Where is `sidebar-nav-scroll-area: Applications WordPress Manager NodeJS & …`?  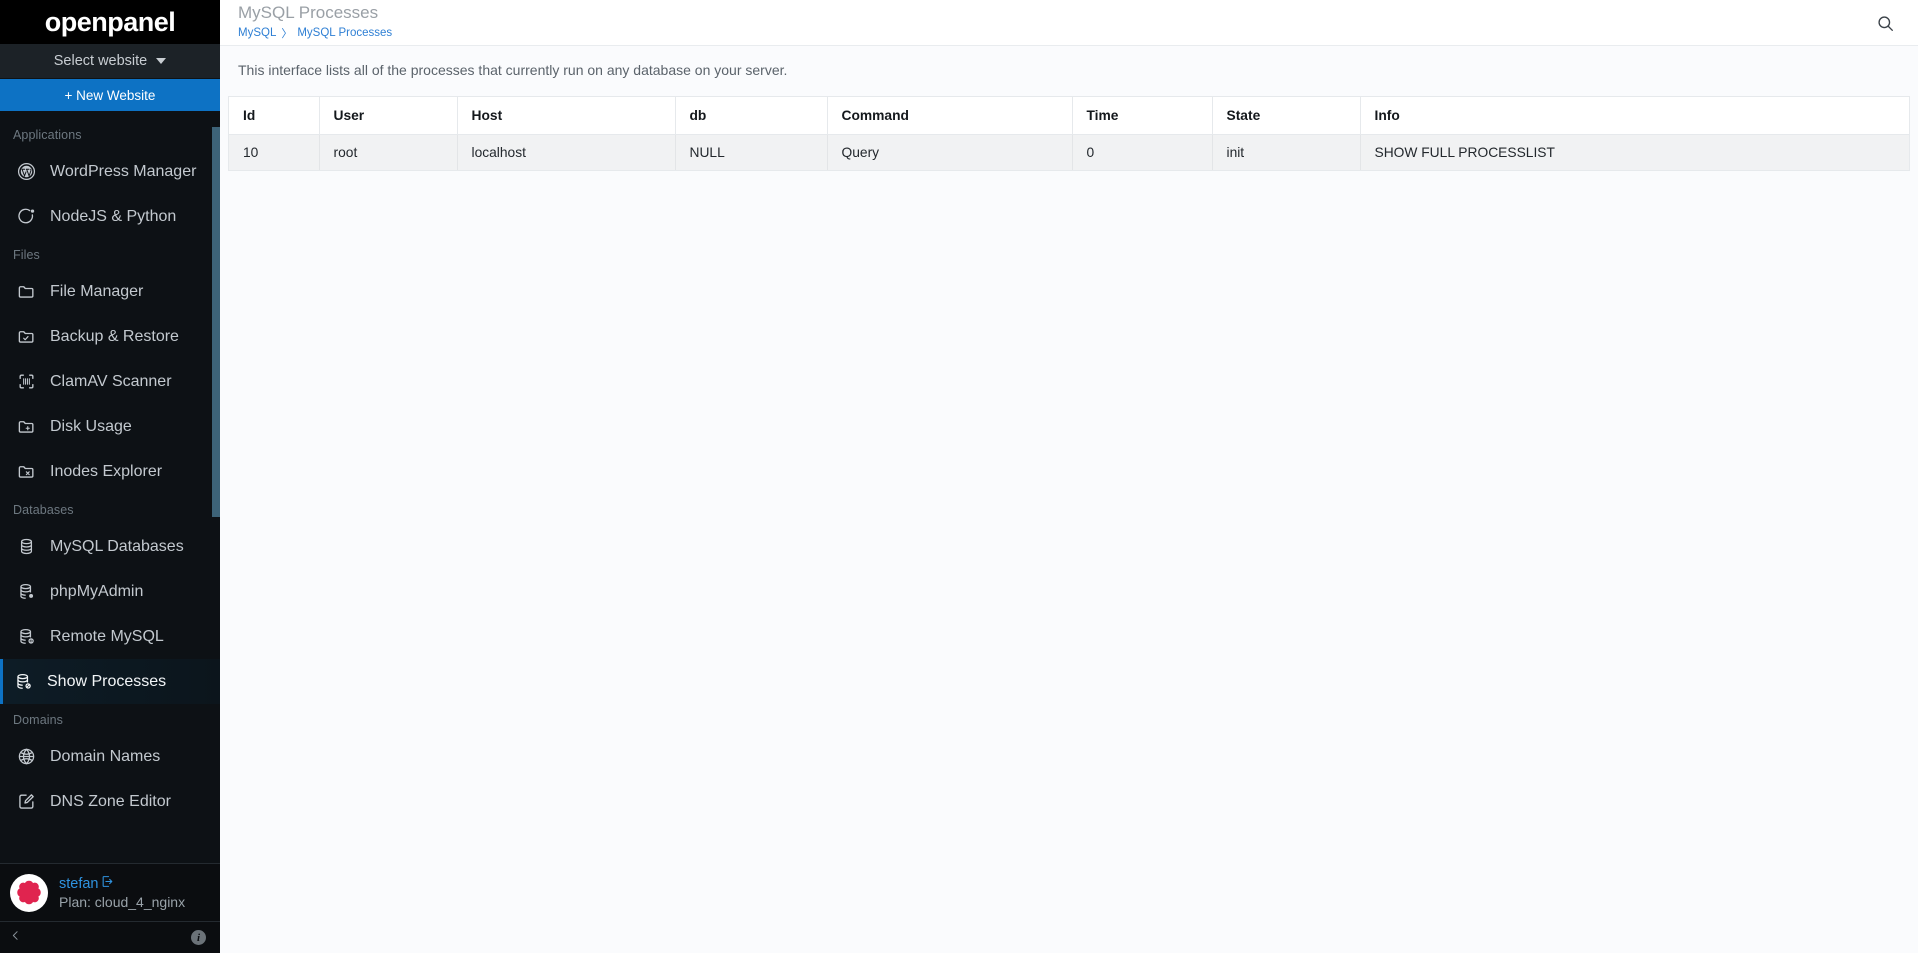
sidebar-nav-scroll-area: Applications WordPress Manager NodeJS & … is located at coordinates (110, 487).